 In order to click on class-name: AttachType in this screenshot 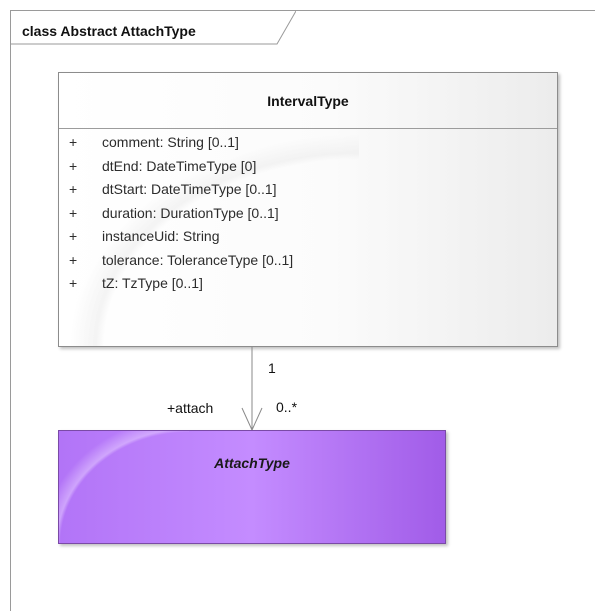, I will do `click(252, 463)`.